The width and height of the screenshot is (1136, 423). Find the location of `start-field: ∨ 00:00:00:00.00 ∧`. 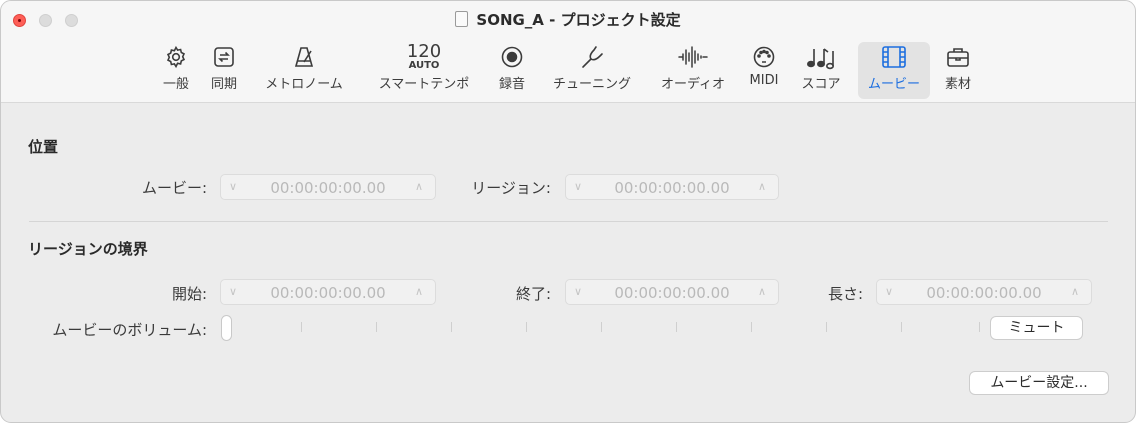

start-field: ∨ 00:00:00:00.00 ∧ is located at coordinates (328, 292).